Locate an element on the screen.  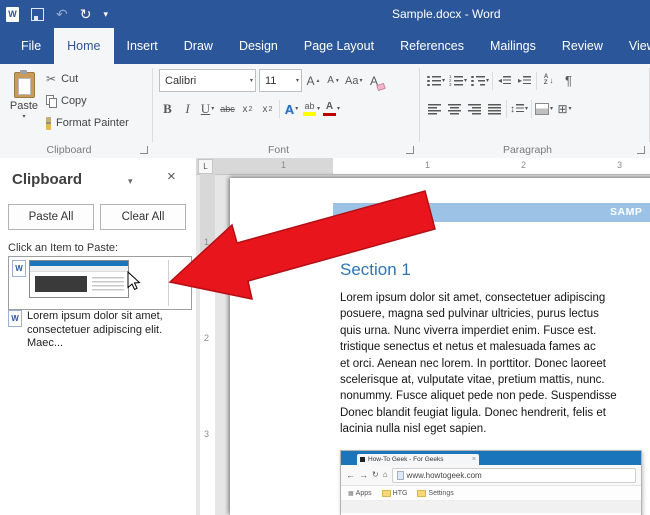
font-color-caret-icon: ▾ is located at coordinates (339, 109).